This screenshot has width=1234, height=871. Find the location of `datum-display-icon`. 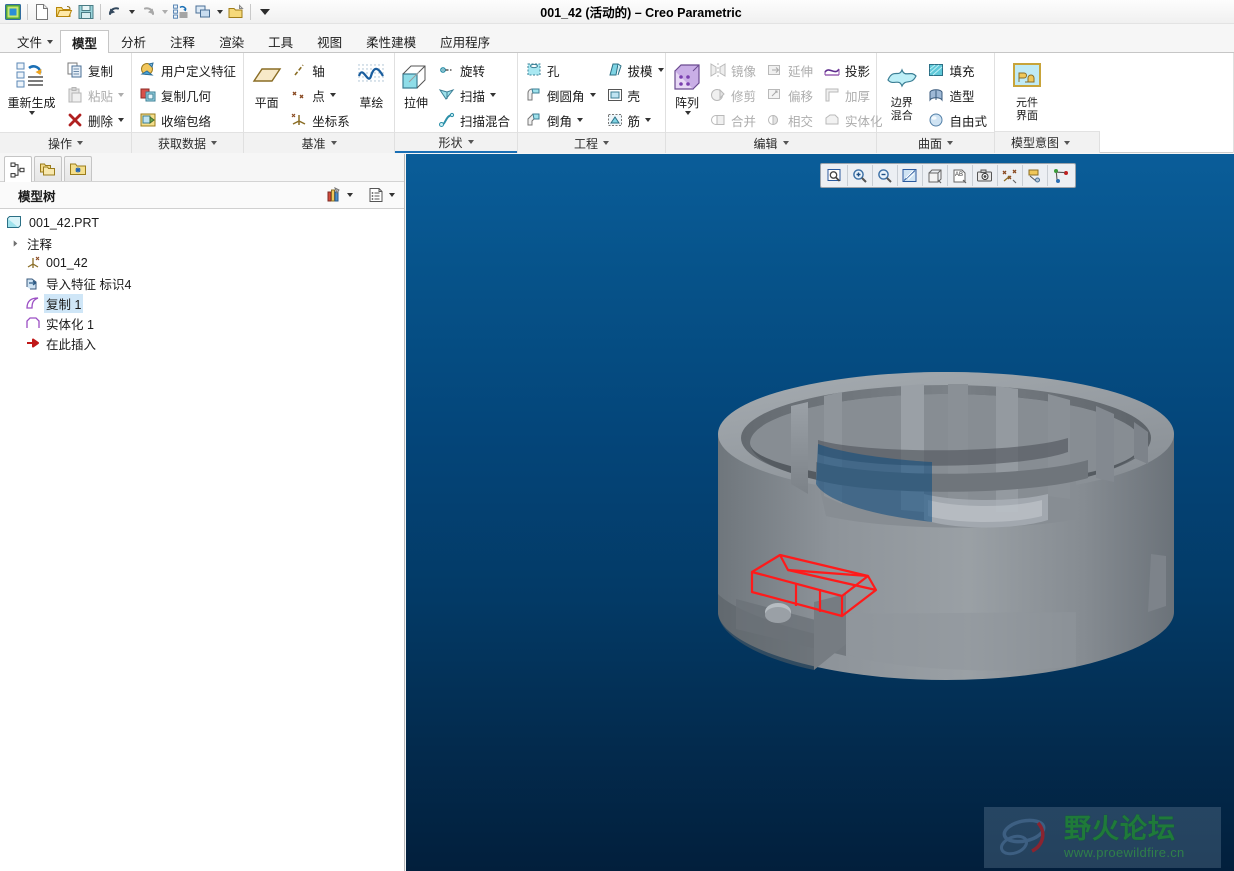

datum-display-icon is located at coordinates (1010, 175).